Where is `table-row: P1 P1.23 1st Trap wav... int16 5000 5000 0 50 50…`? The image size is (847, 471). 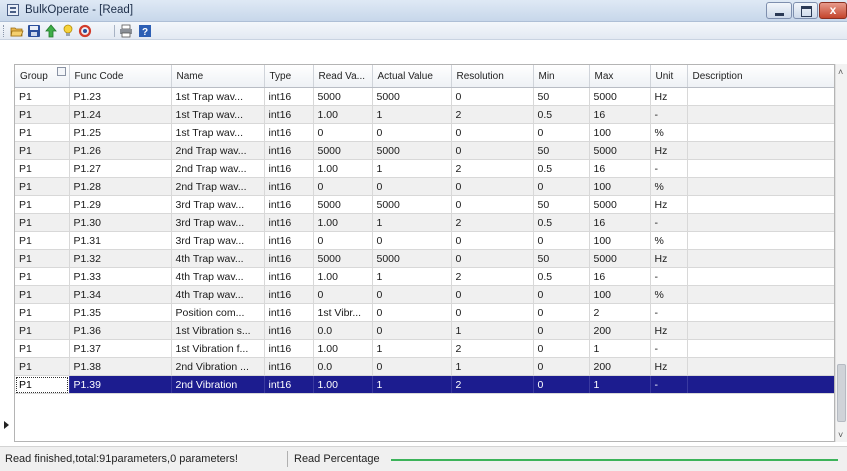
table-row: P1 P1.23 1st Trap wav... int16 5000 5000 0 50 50… is located at coordinates (424, 96).